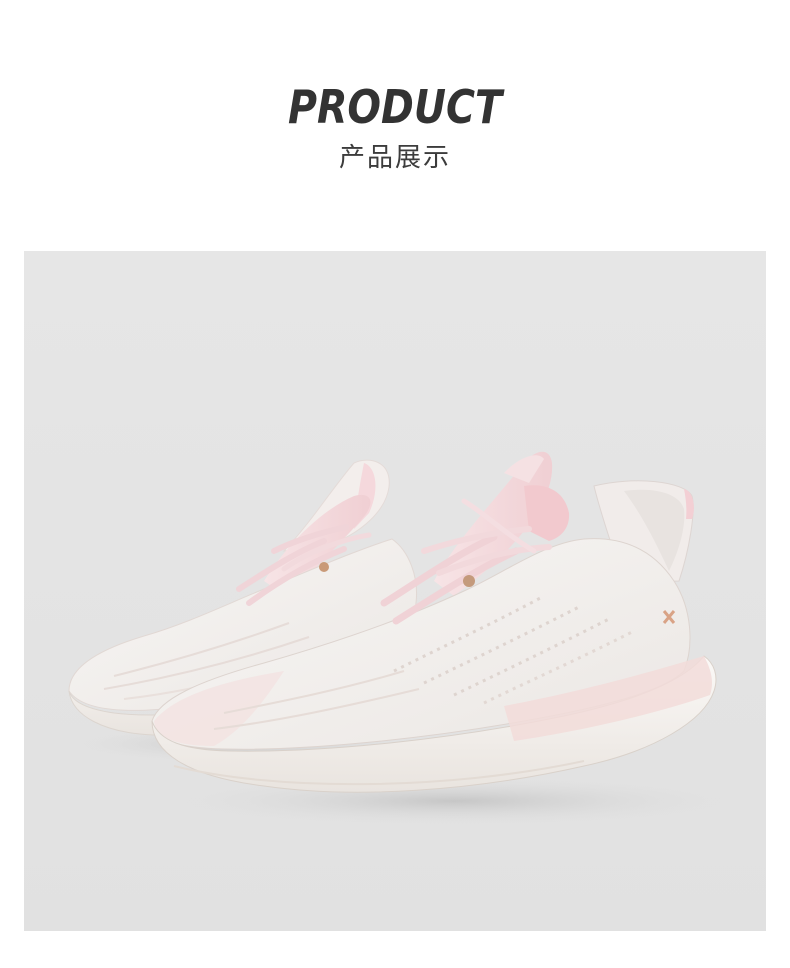 The image size is (790, 968). What do you see at coordinates (395, 107) in the screenshot?
I see `page-title: PRODUCT` at bounding box center [395, 107].